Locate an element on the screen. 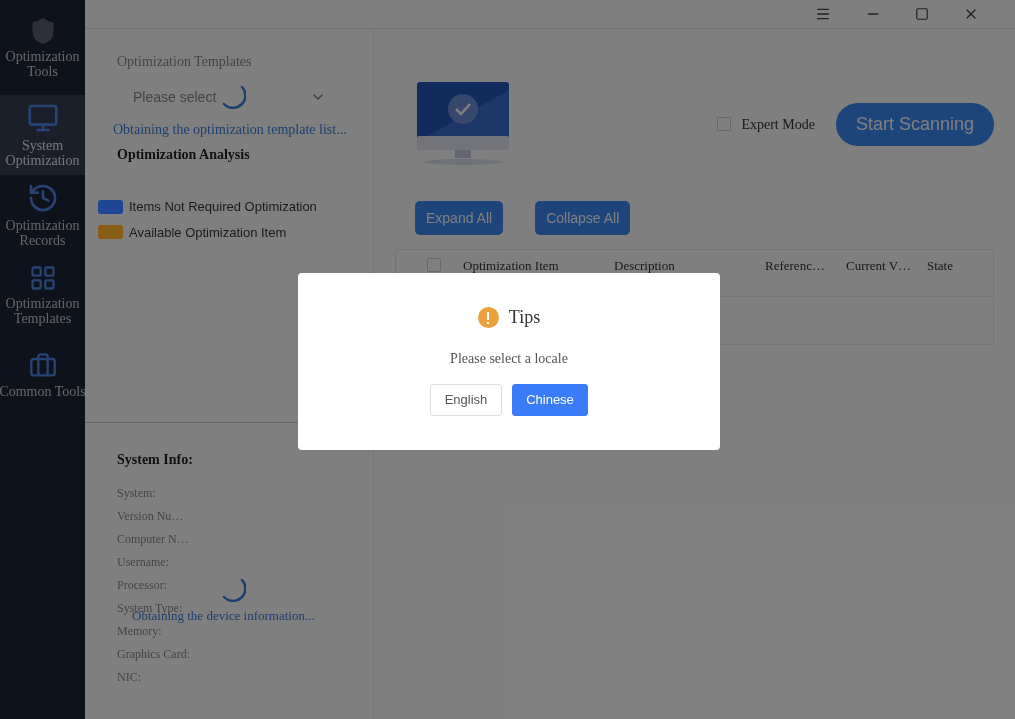 The image size is (1015, 719). select-all-checkbox is located at coordinates (434, 265).